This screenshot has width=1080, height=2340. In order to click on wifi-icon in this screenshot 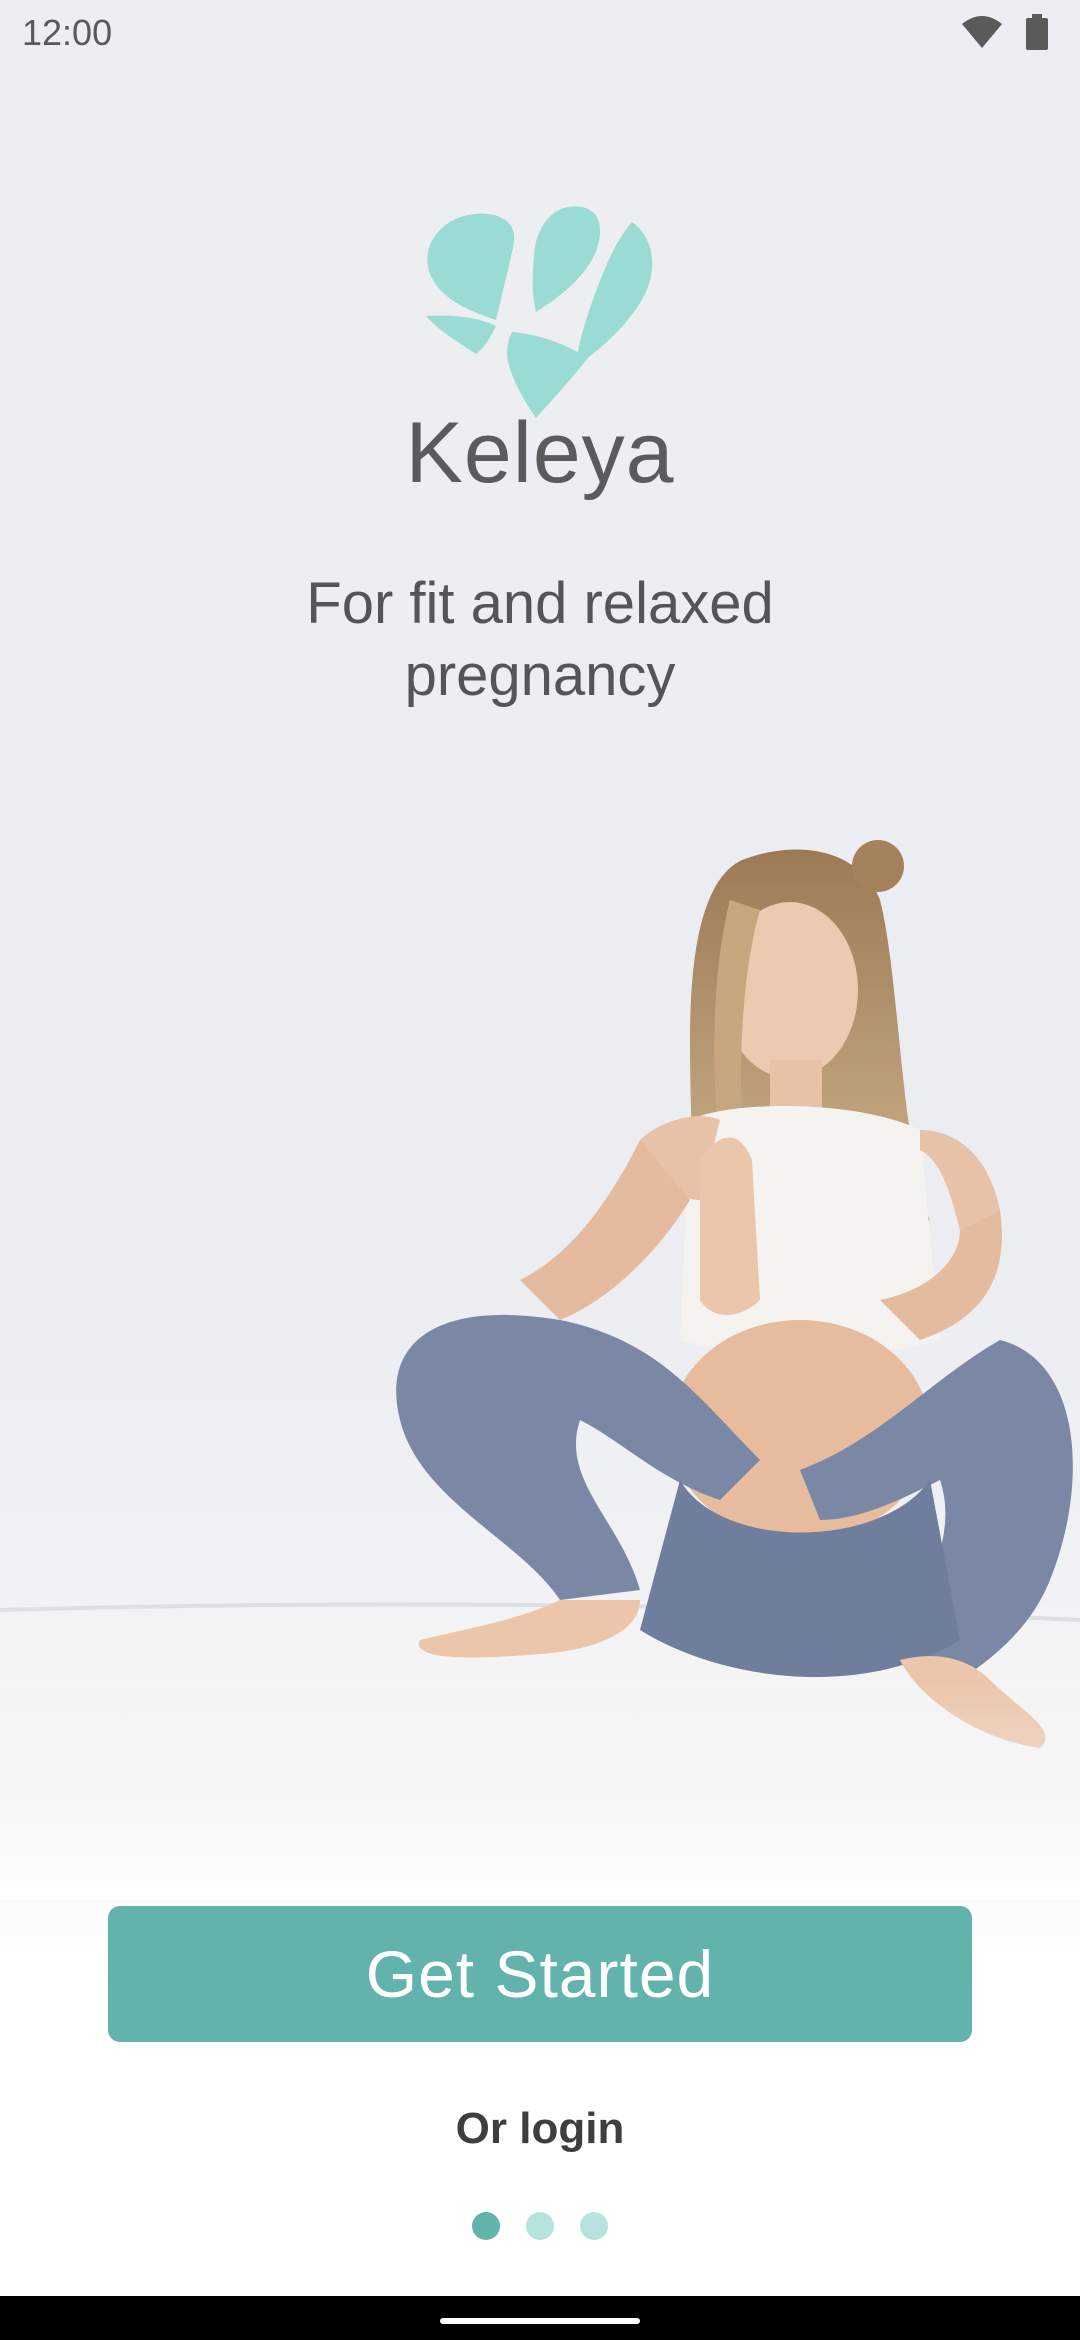, I will do `click(982, 32)`.